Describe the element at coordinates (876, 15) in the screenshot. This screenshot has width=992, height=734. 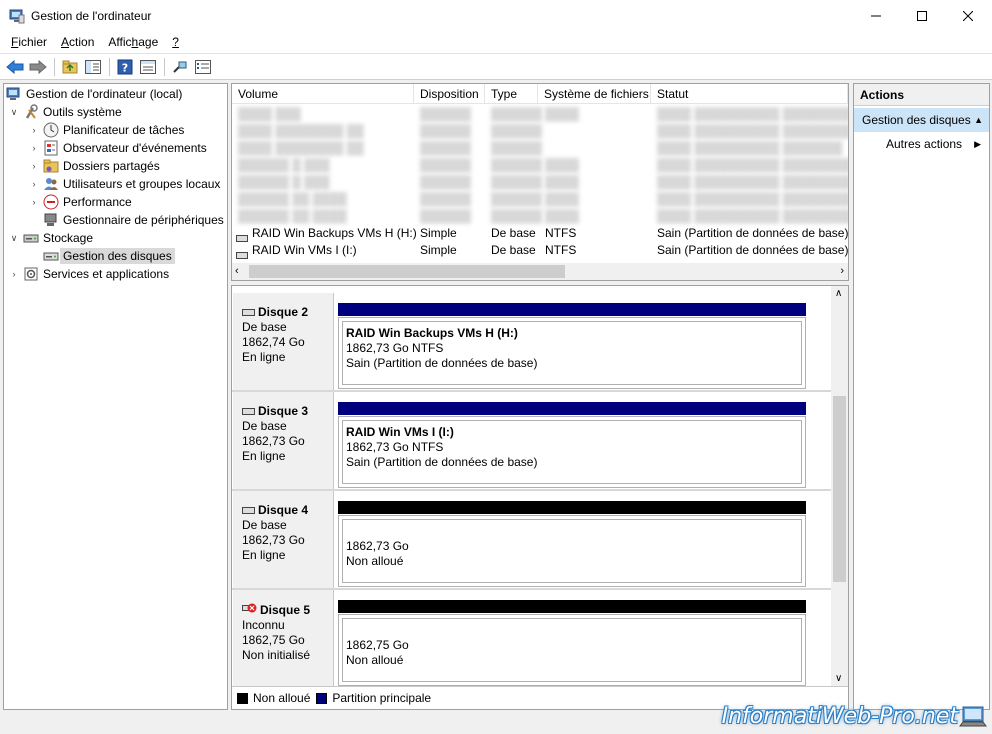
I see `minimize-button` at that location.